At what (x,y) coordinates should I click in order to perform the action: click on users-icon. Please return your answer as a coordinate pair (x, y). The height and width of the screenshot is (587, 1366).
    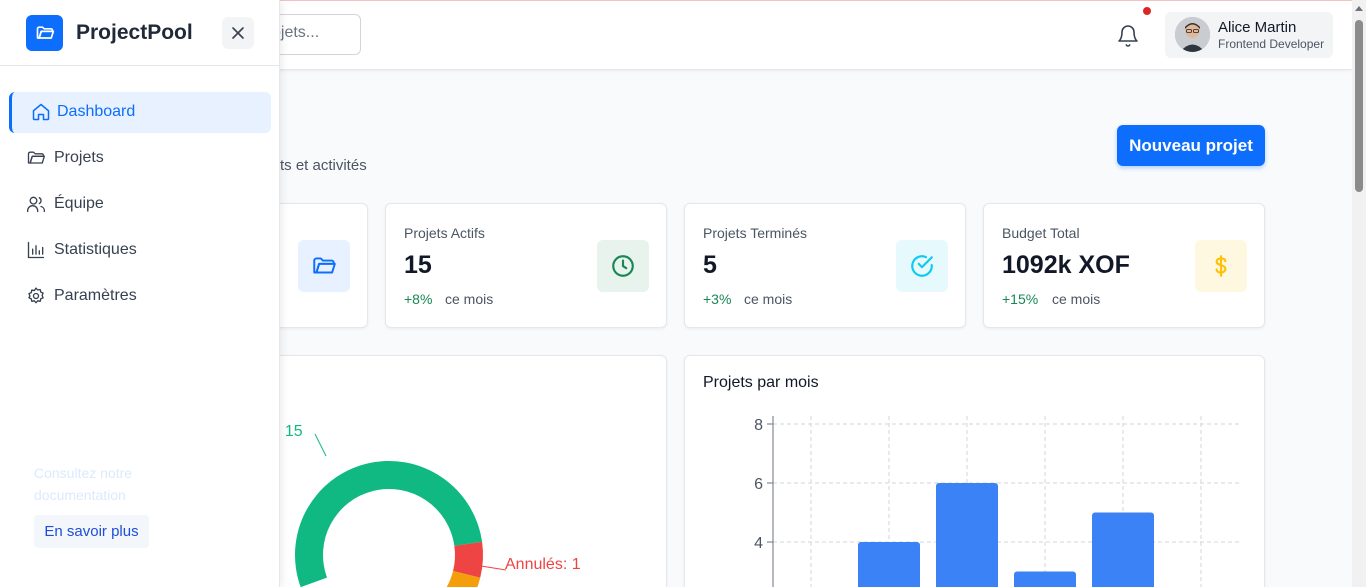
    Looking at the image, I should click on (36, 204).